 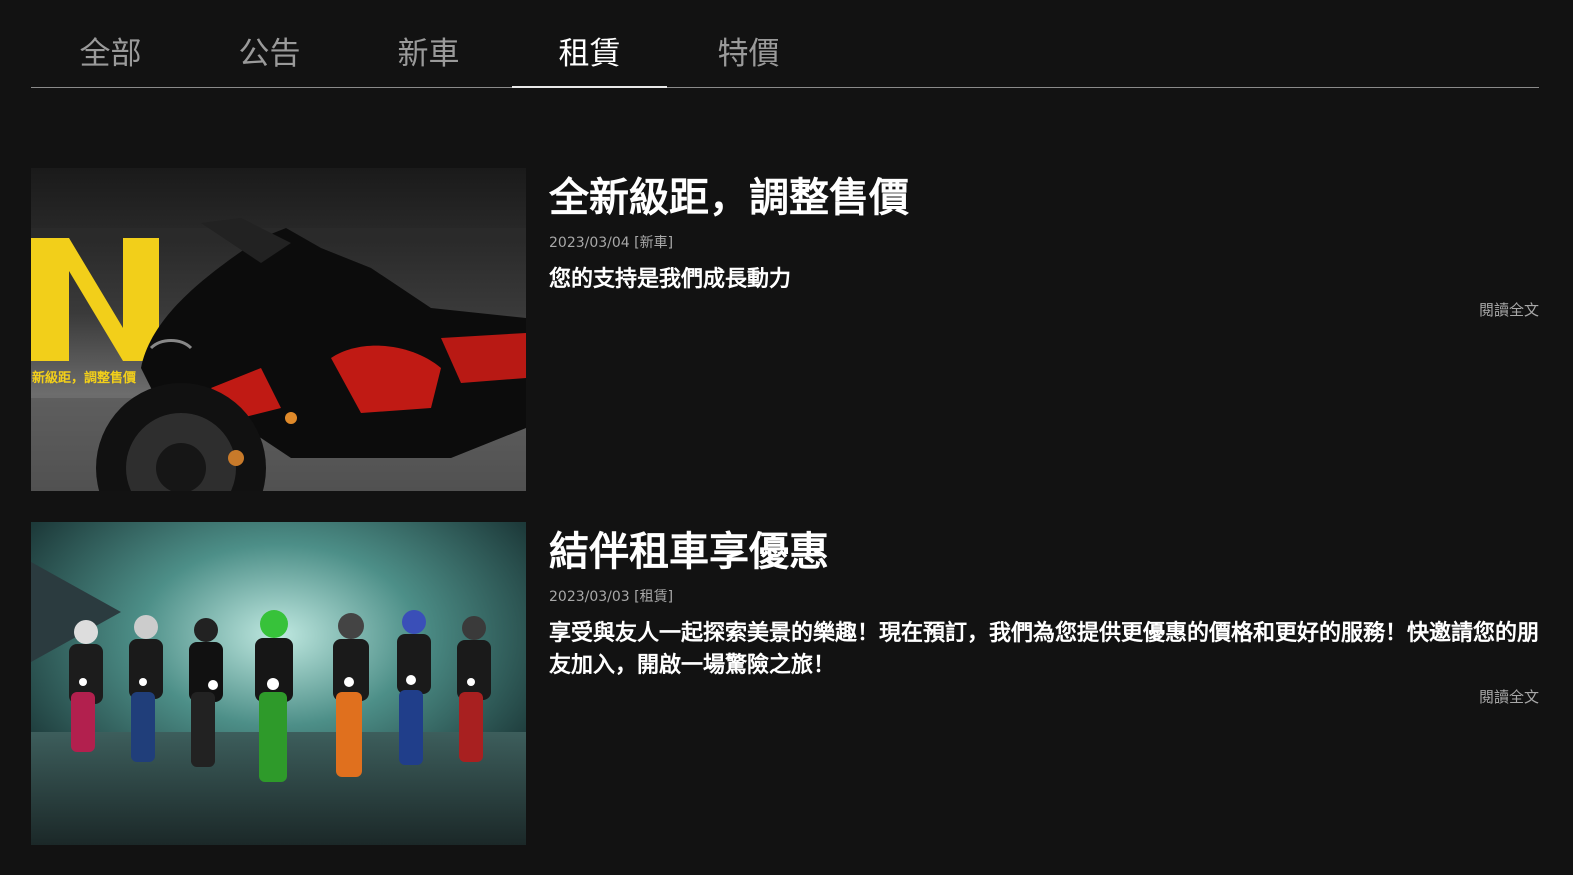 What do you see at coordinates (428, 54) in the screenshot?
I see `tab-new-bikes: 新車` at bounding box center [428, 54].